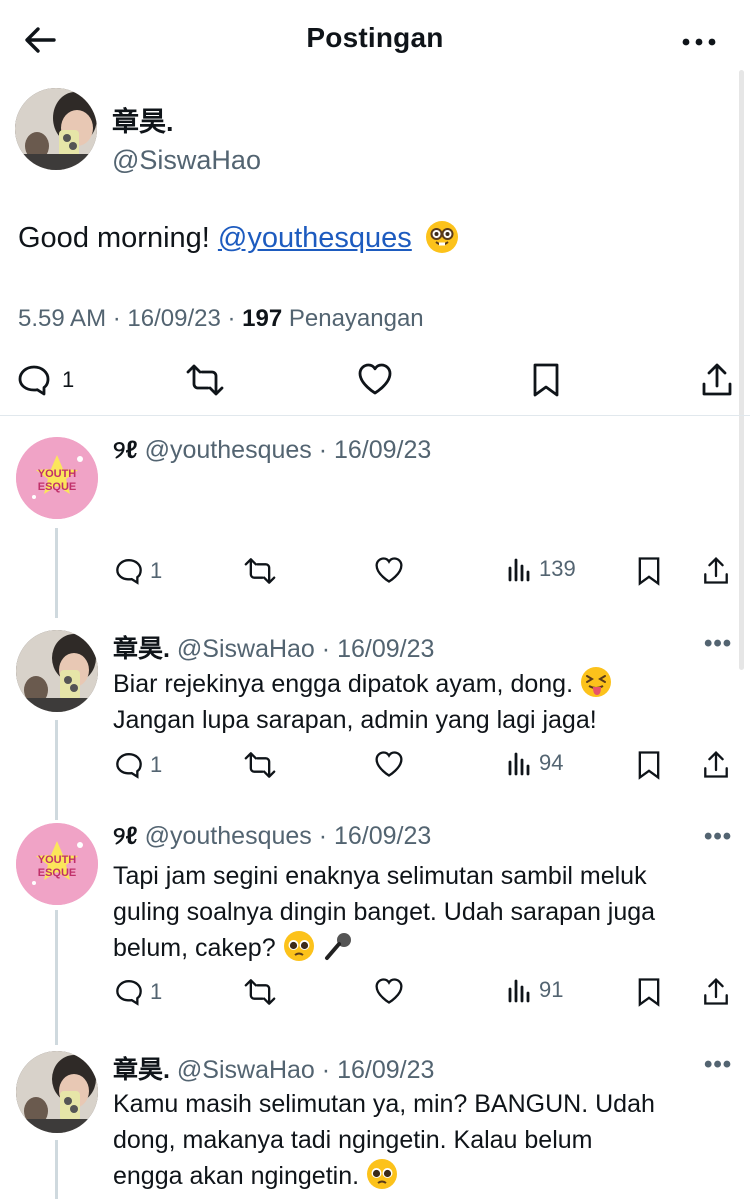 The image size is (750, 1199). What do you see at coordinates (186, 160) in the screenshot?
I see `author-handle: @SiswaHao` at bounding box center [186, 160].